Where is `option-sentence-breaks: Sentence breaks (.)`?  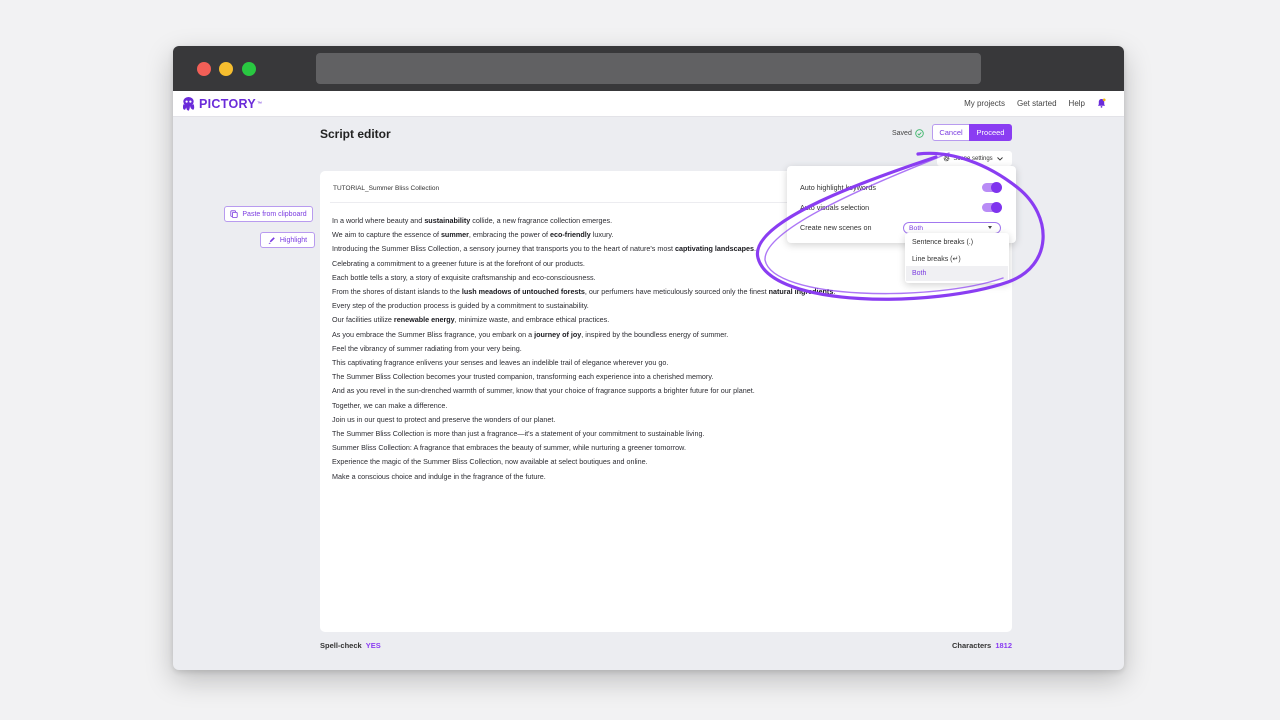 option-sentence-breaks: Sentence breaks (.) is located at coordinates (957, 242).